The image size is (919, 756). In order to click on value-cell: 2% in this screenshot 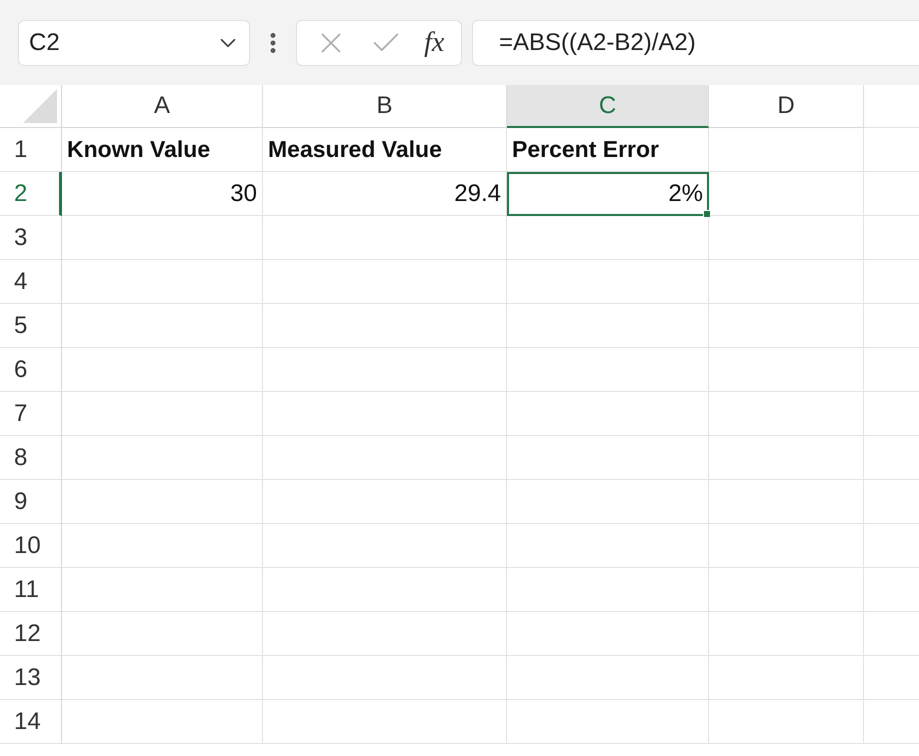, I will do `click(608, 194)`.